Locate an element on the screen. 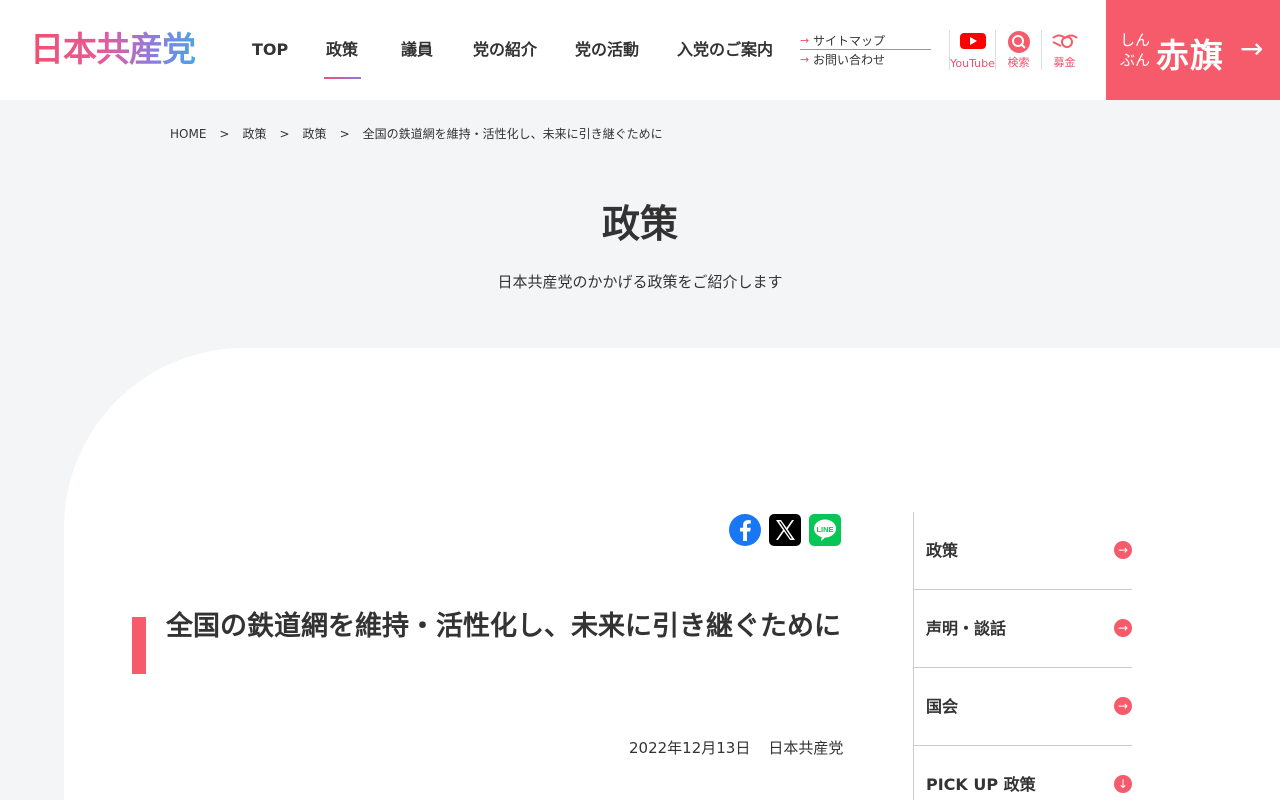  svg-text: LINE is located at coordinates (824, 529).